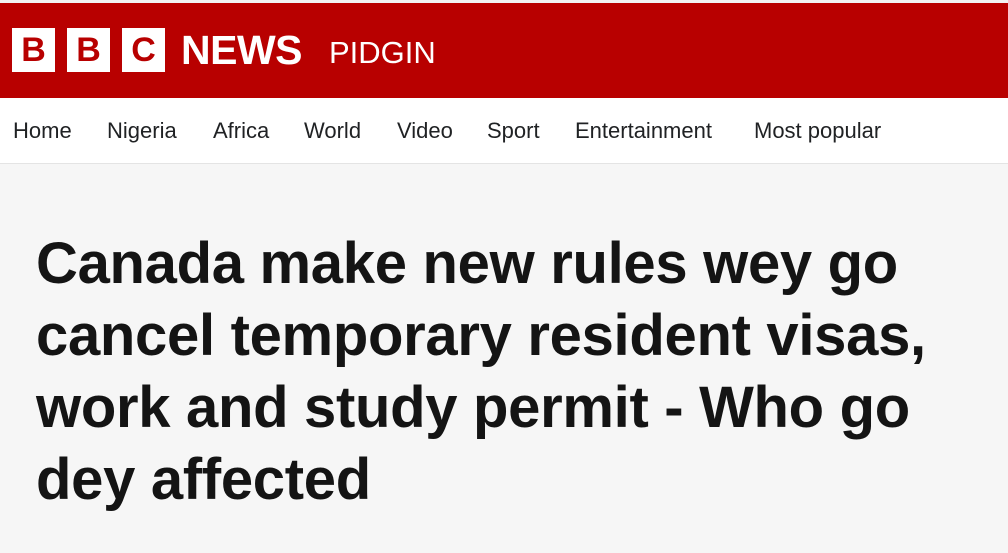  I want to click on bbc-logo-letter-b2: B, so click(88, 50).